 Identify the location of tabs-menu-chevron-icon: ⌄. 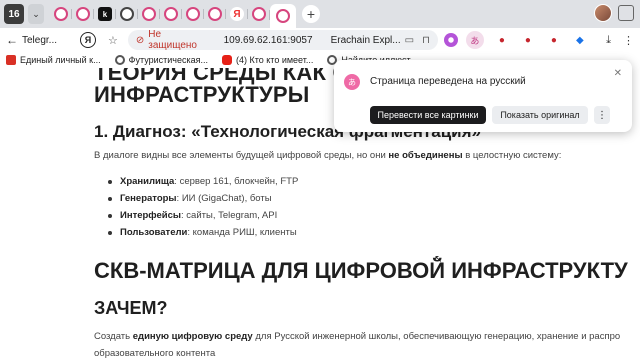
(36, 14).